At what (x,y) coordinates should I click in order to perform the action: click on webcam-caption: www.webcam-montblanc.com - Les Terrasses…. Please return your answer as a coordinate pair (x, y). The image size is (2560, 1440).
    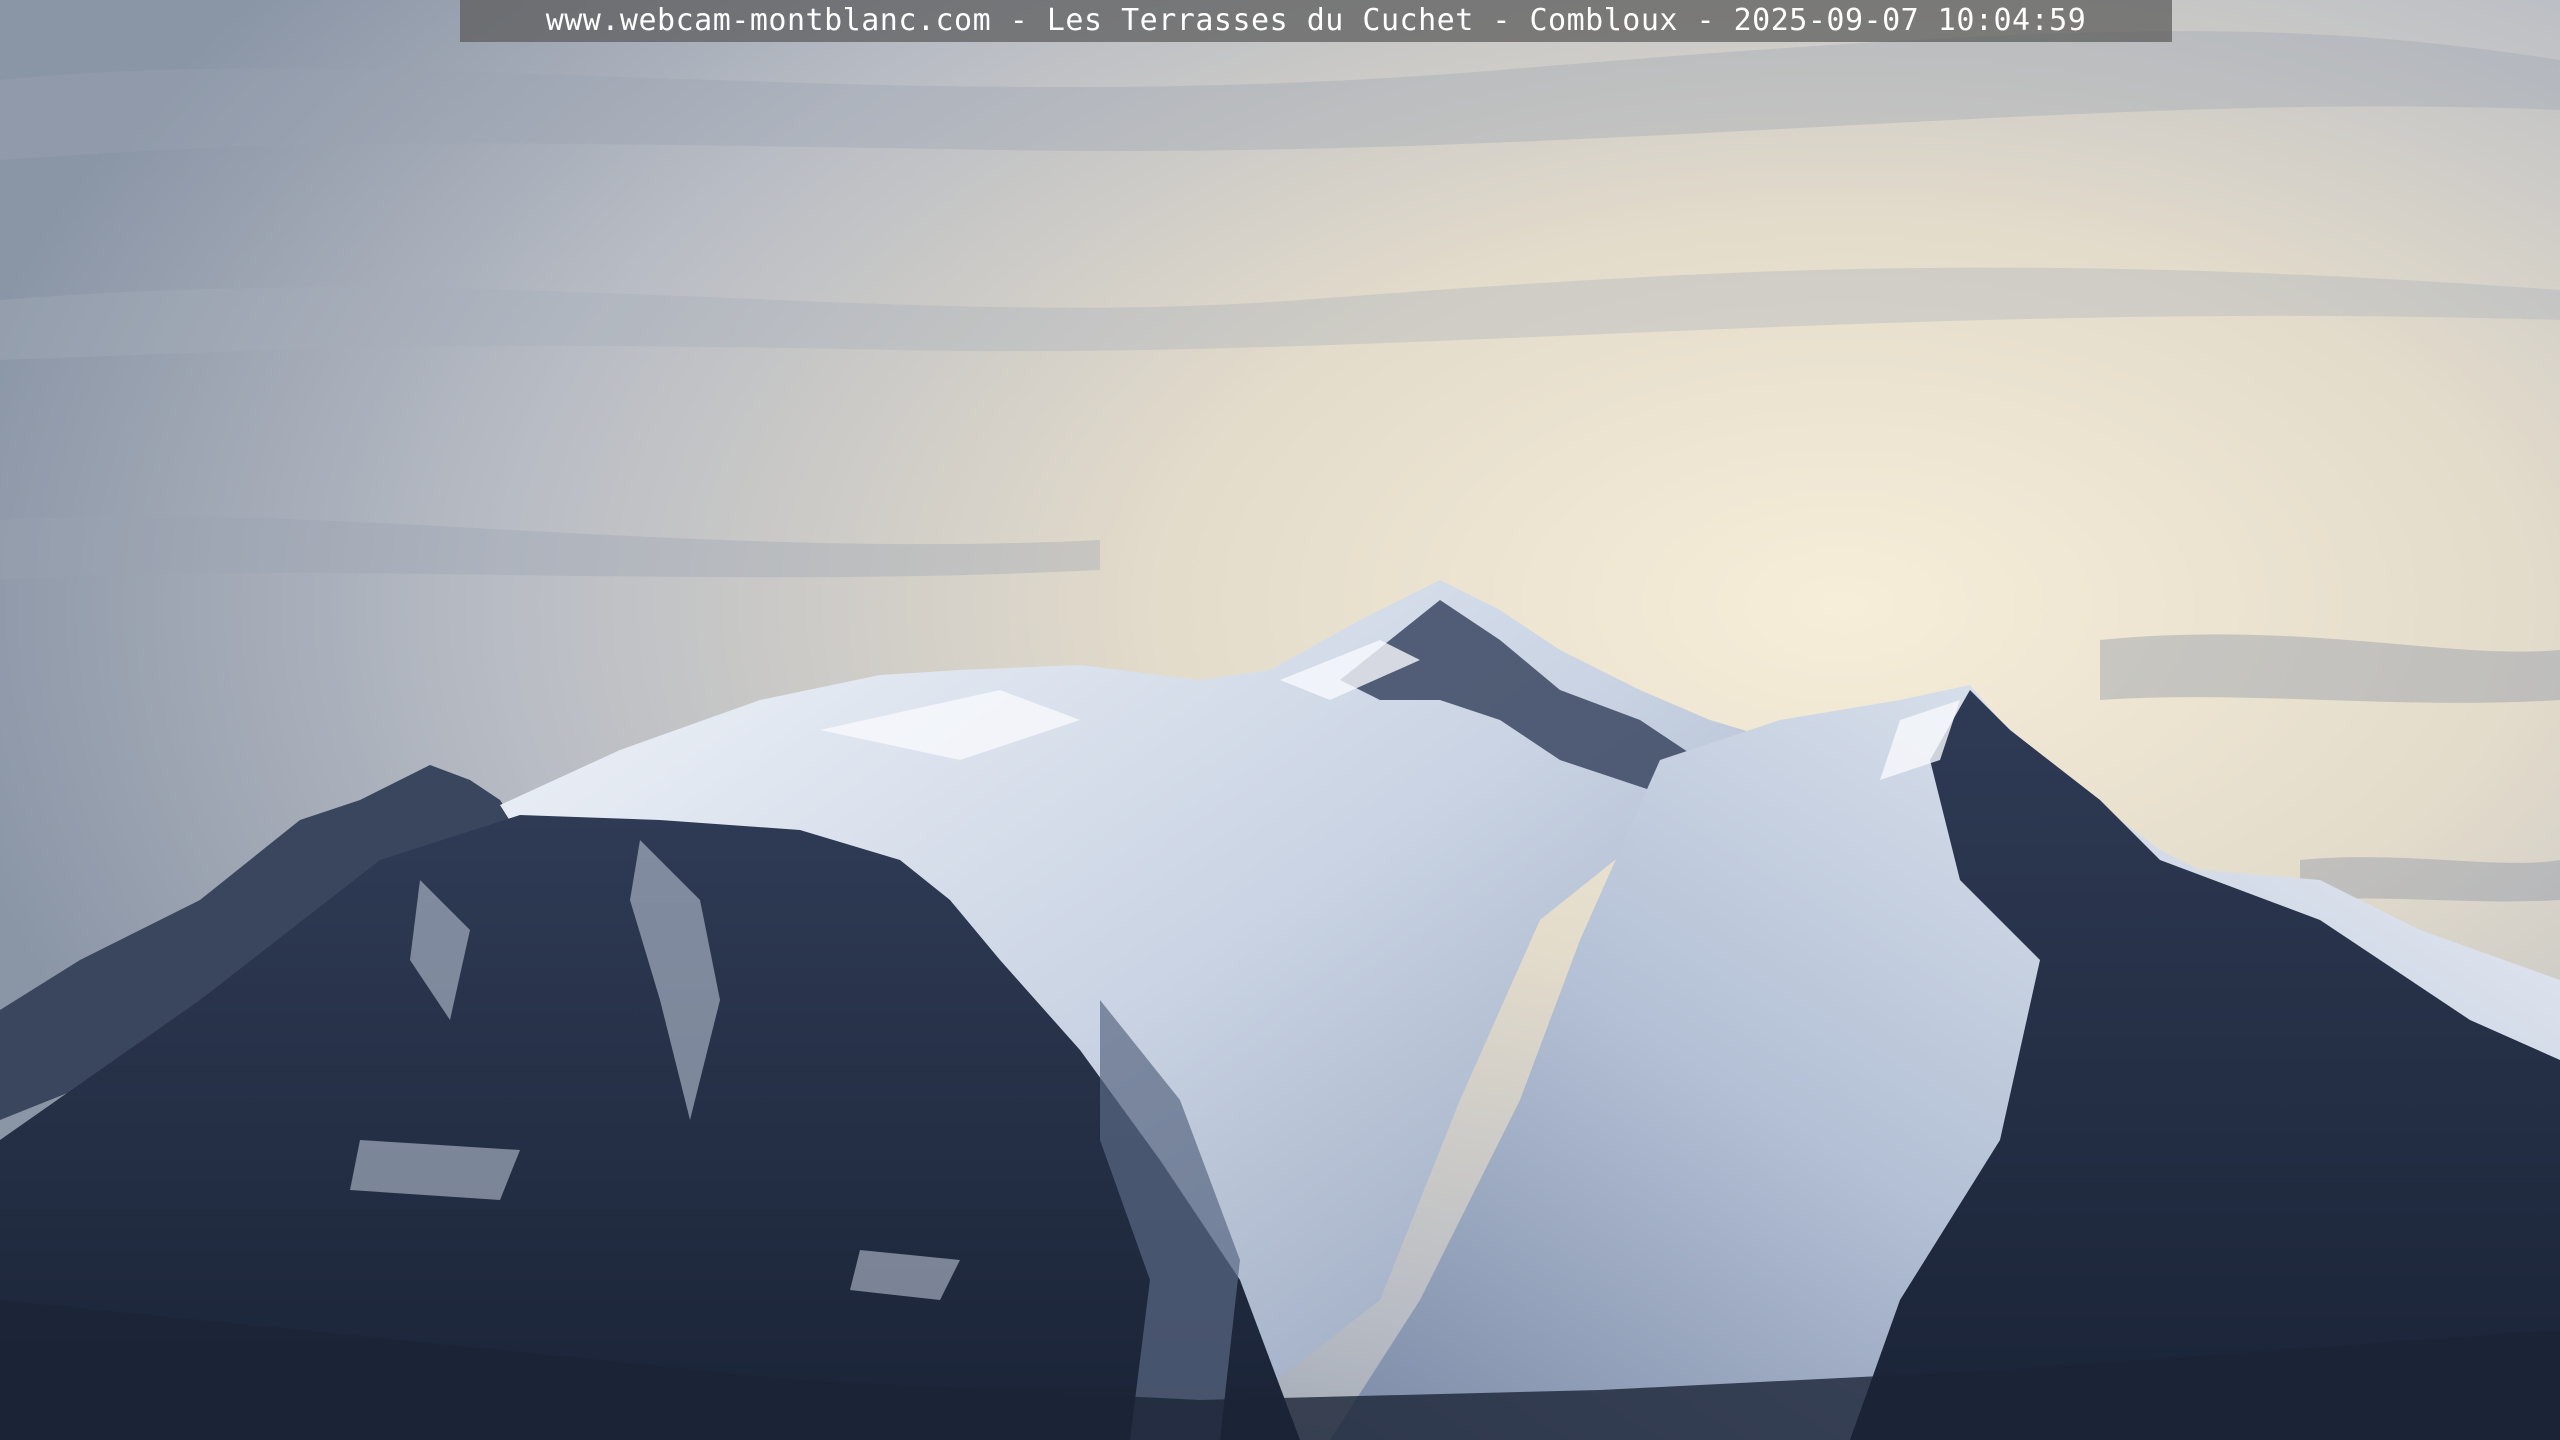
    Looking at the image, I should click on (1316, 20).